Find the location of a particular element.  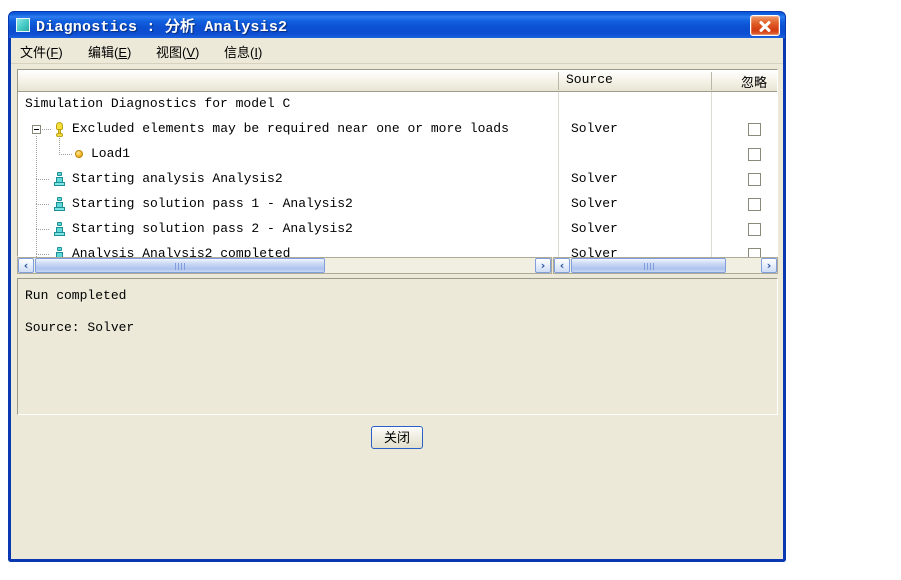

menu-item-edit: 编辑(E) is located at coordinates (109, 51).